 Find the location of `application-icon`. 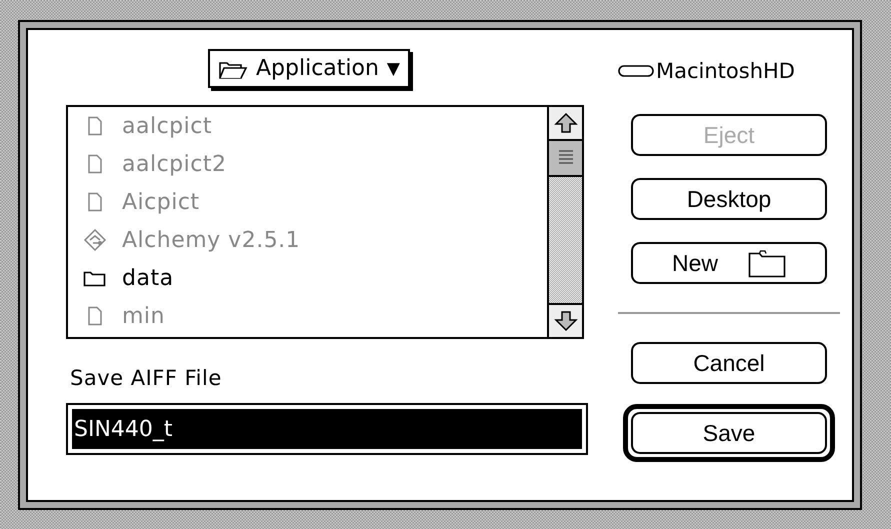

application-icon is located at coordinates (95, 240).